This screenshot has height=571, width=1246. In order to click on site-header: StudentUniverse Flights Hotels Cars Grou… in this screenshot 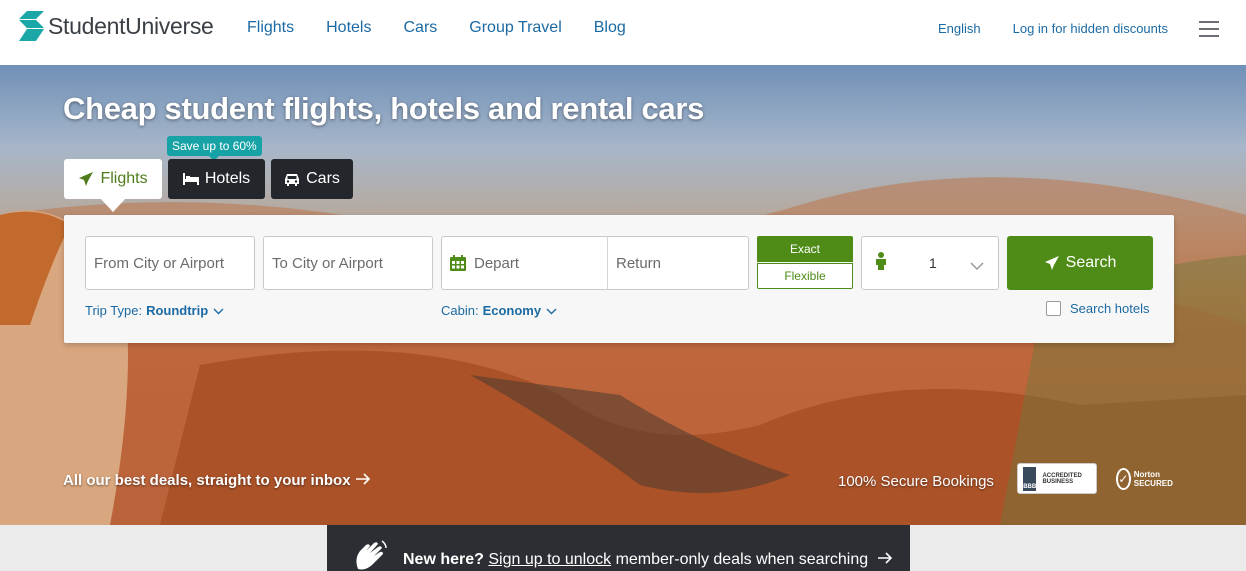, I will do `click(623, 32)`.